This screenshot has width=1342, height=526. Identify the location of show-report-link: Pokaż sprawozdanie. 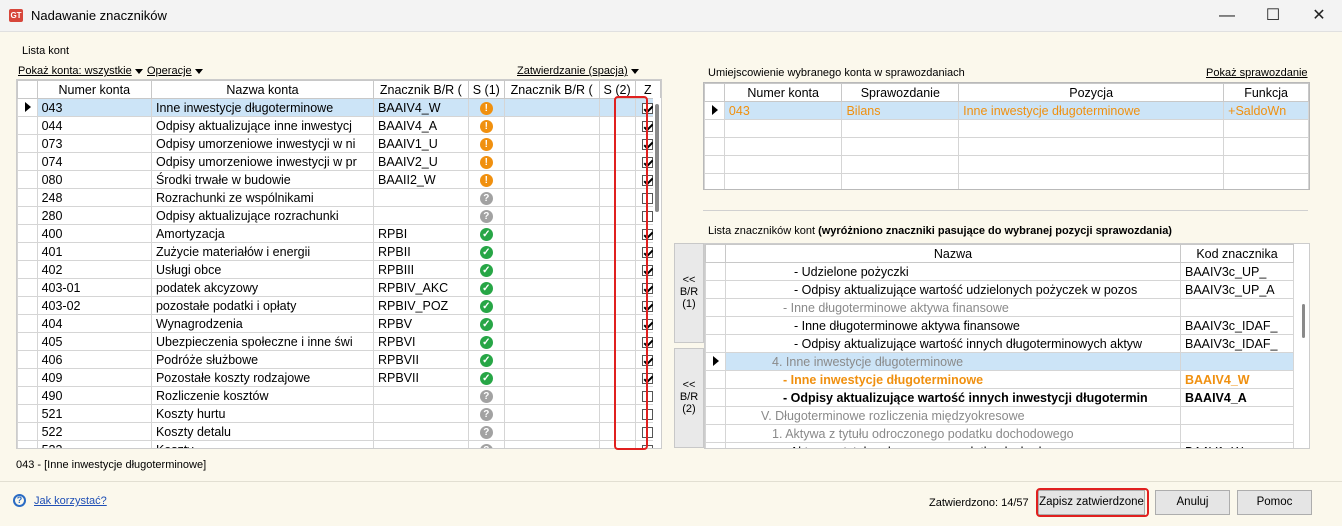
(1257, 73).